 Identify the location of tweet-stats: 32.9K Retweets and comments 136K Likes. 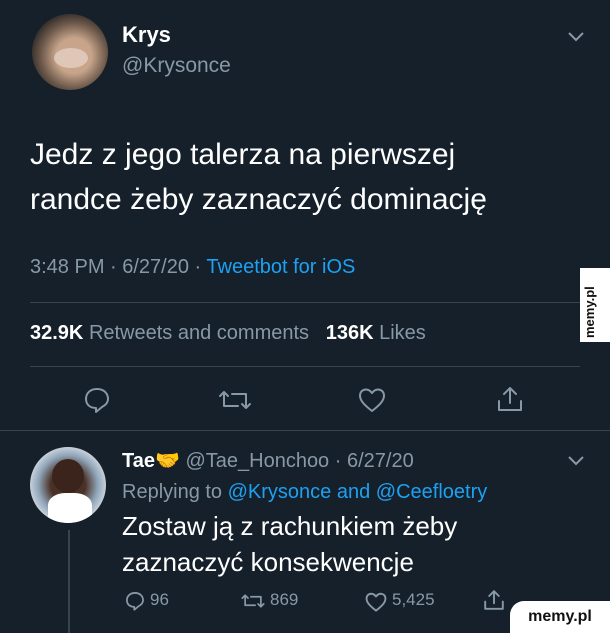
(228, 333).